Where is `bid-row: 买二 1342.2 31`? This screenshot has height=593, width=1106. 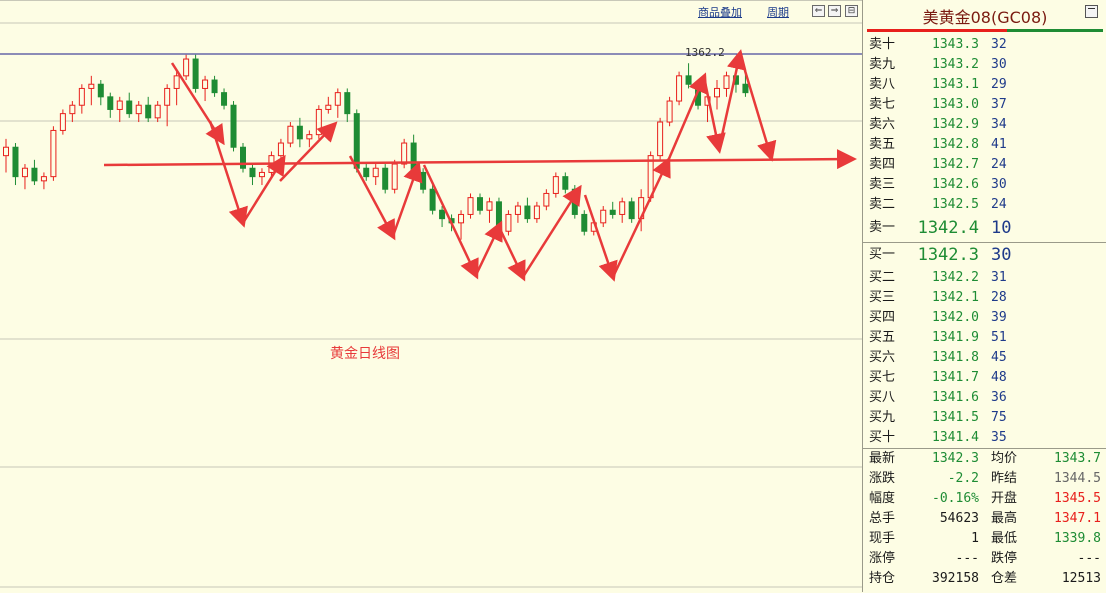 bid-row: 买二 1342.2 31 is located at coordinates (984, 278).